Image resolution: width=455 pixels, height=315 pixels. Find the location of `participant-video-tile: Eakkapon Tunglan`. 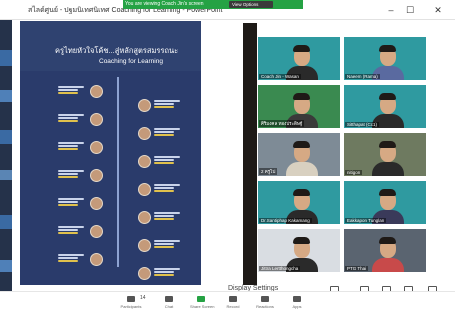

participant-video-tile: Eakkapon Tunglan is located at coordinates (385, 202).